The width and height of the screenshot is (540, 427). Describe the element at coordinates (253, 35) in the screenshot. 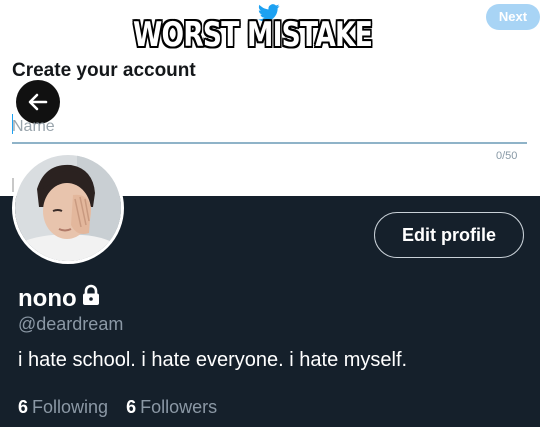

I see `meme-caption: WORST MISTAKE` at that location.